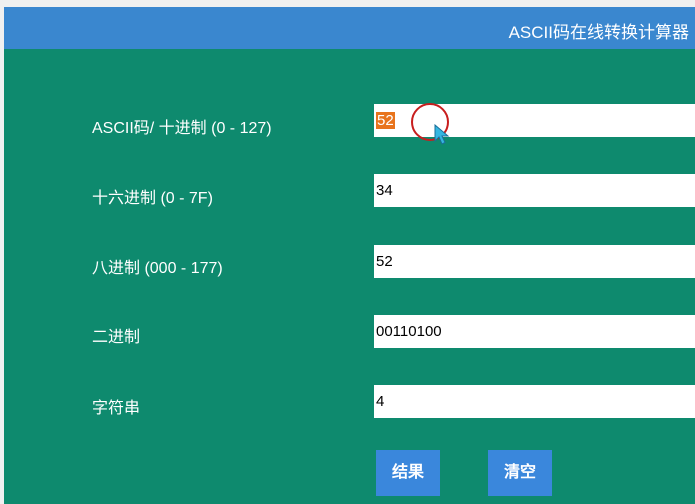 Image resolution: width=695 pixels, height=504 pixels. I want to click on ascii-decimal-input: 52, so click(534, 120).